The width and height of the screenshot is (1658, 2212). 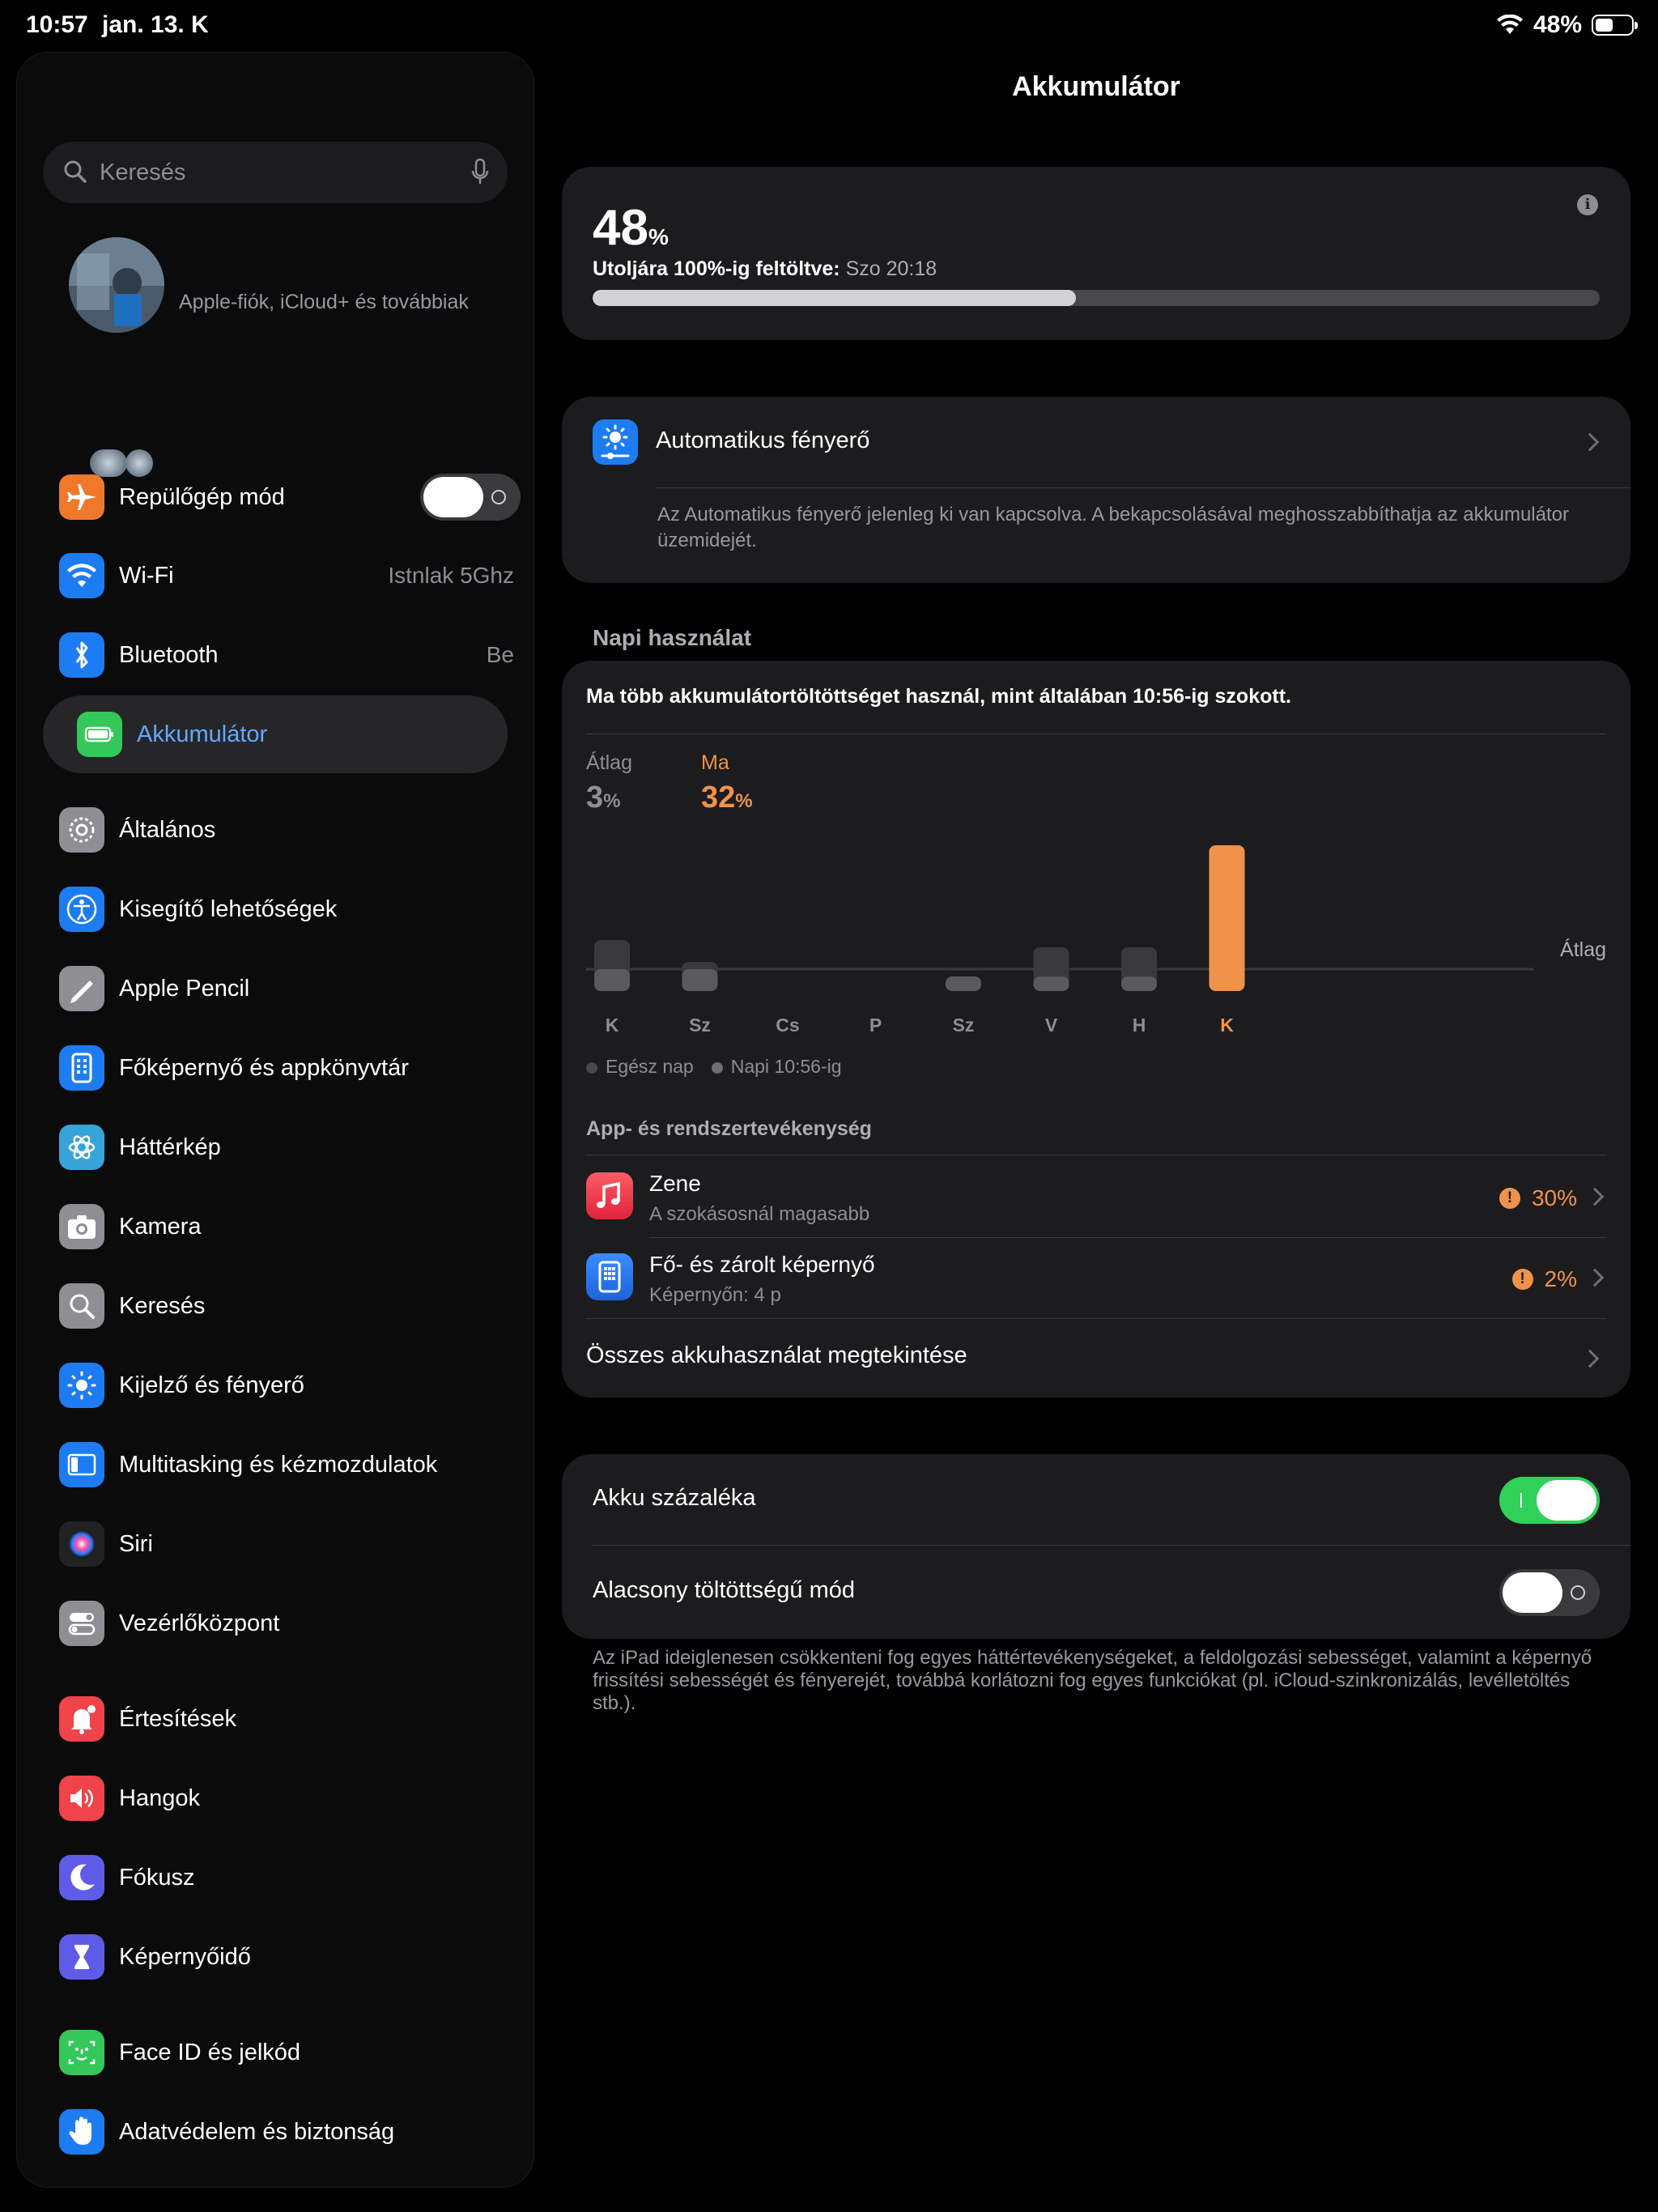 What do you see at coordinates (1096, 1499) in the screenshot?
I see `battery-percentage-row: Akku százaléka` at bounding box center [1096, 1499].